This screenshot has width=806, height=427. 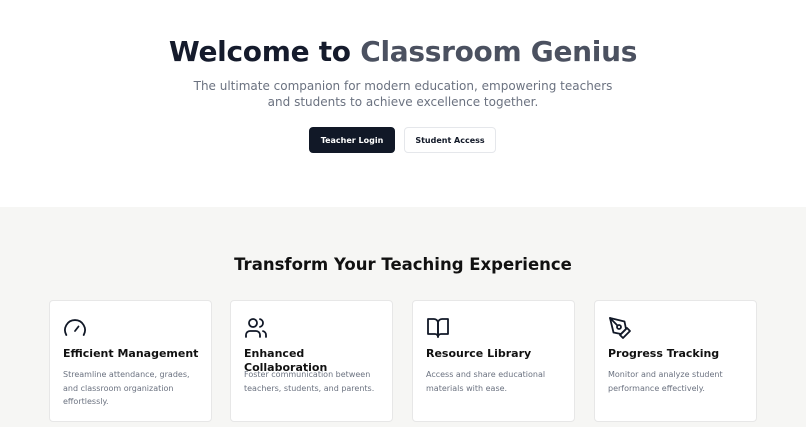 I want to click on hero-title: Welcome to Classroom Genius, so click(x=403, y=52).